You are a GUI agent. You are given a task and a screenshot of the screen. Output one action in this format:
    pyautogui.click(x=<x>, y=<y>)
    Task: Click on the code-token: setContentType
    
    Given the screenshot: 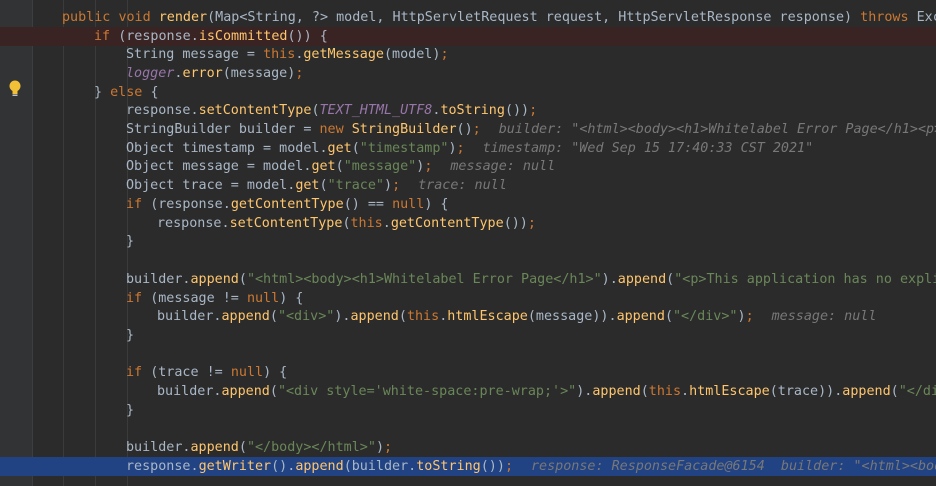 What is the action you would take?
    pyautogui.click(x=255, y=110)
    